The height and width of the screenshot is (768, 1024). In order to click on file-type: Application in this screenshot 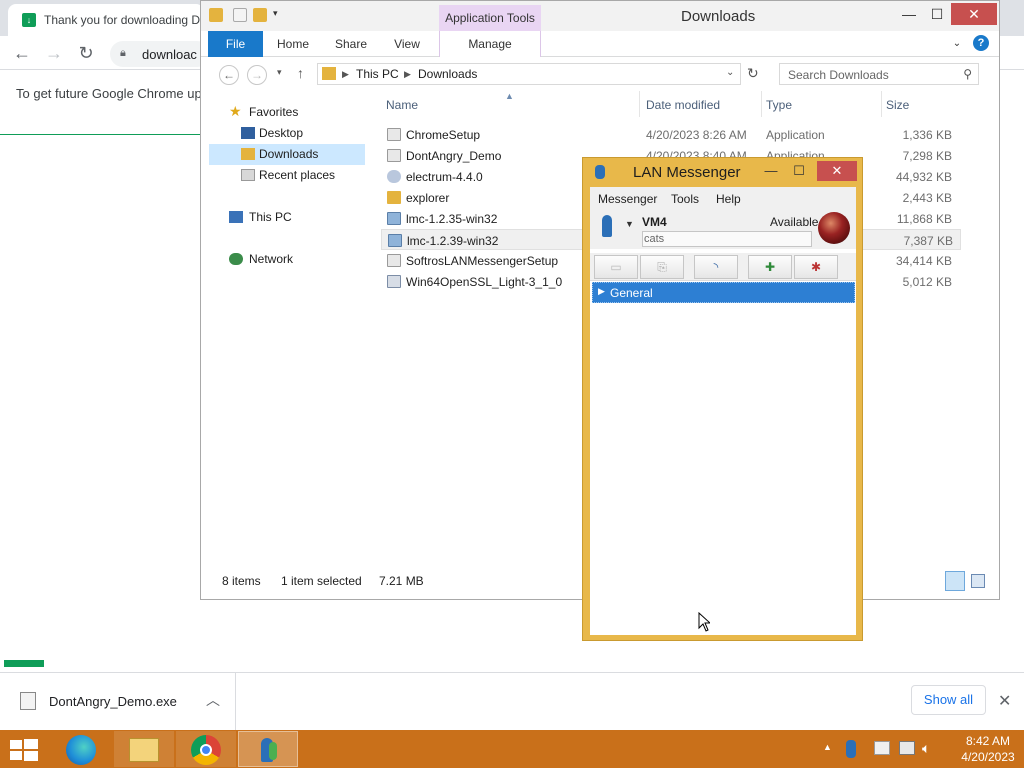, I will do `click(795, 135)`.